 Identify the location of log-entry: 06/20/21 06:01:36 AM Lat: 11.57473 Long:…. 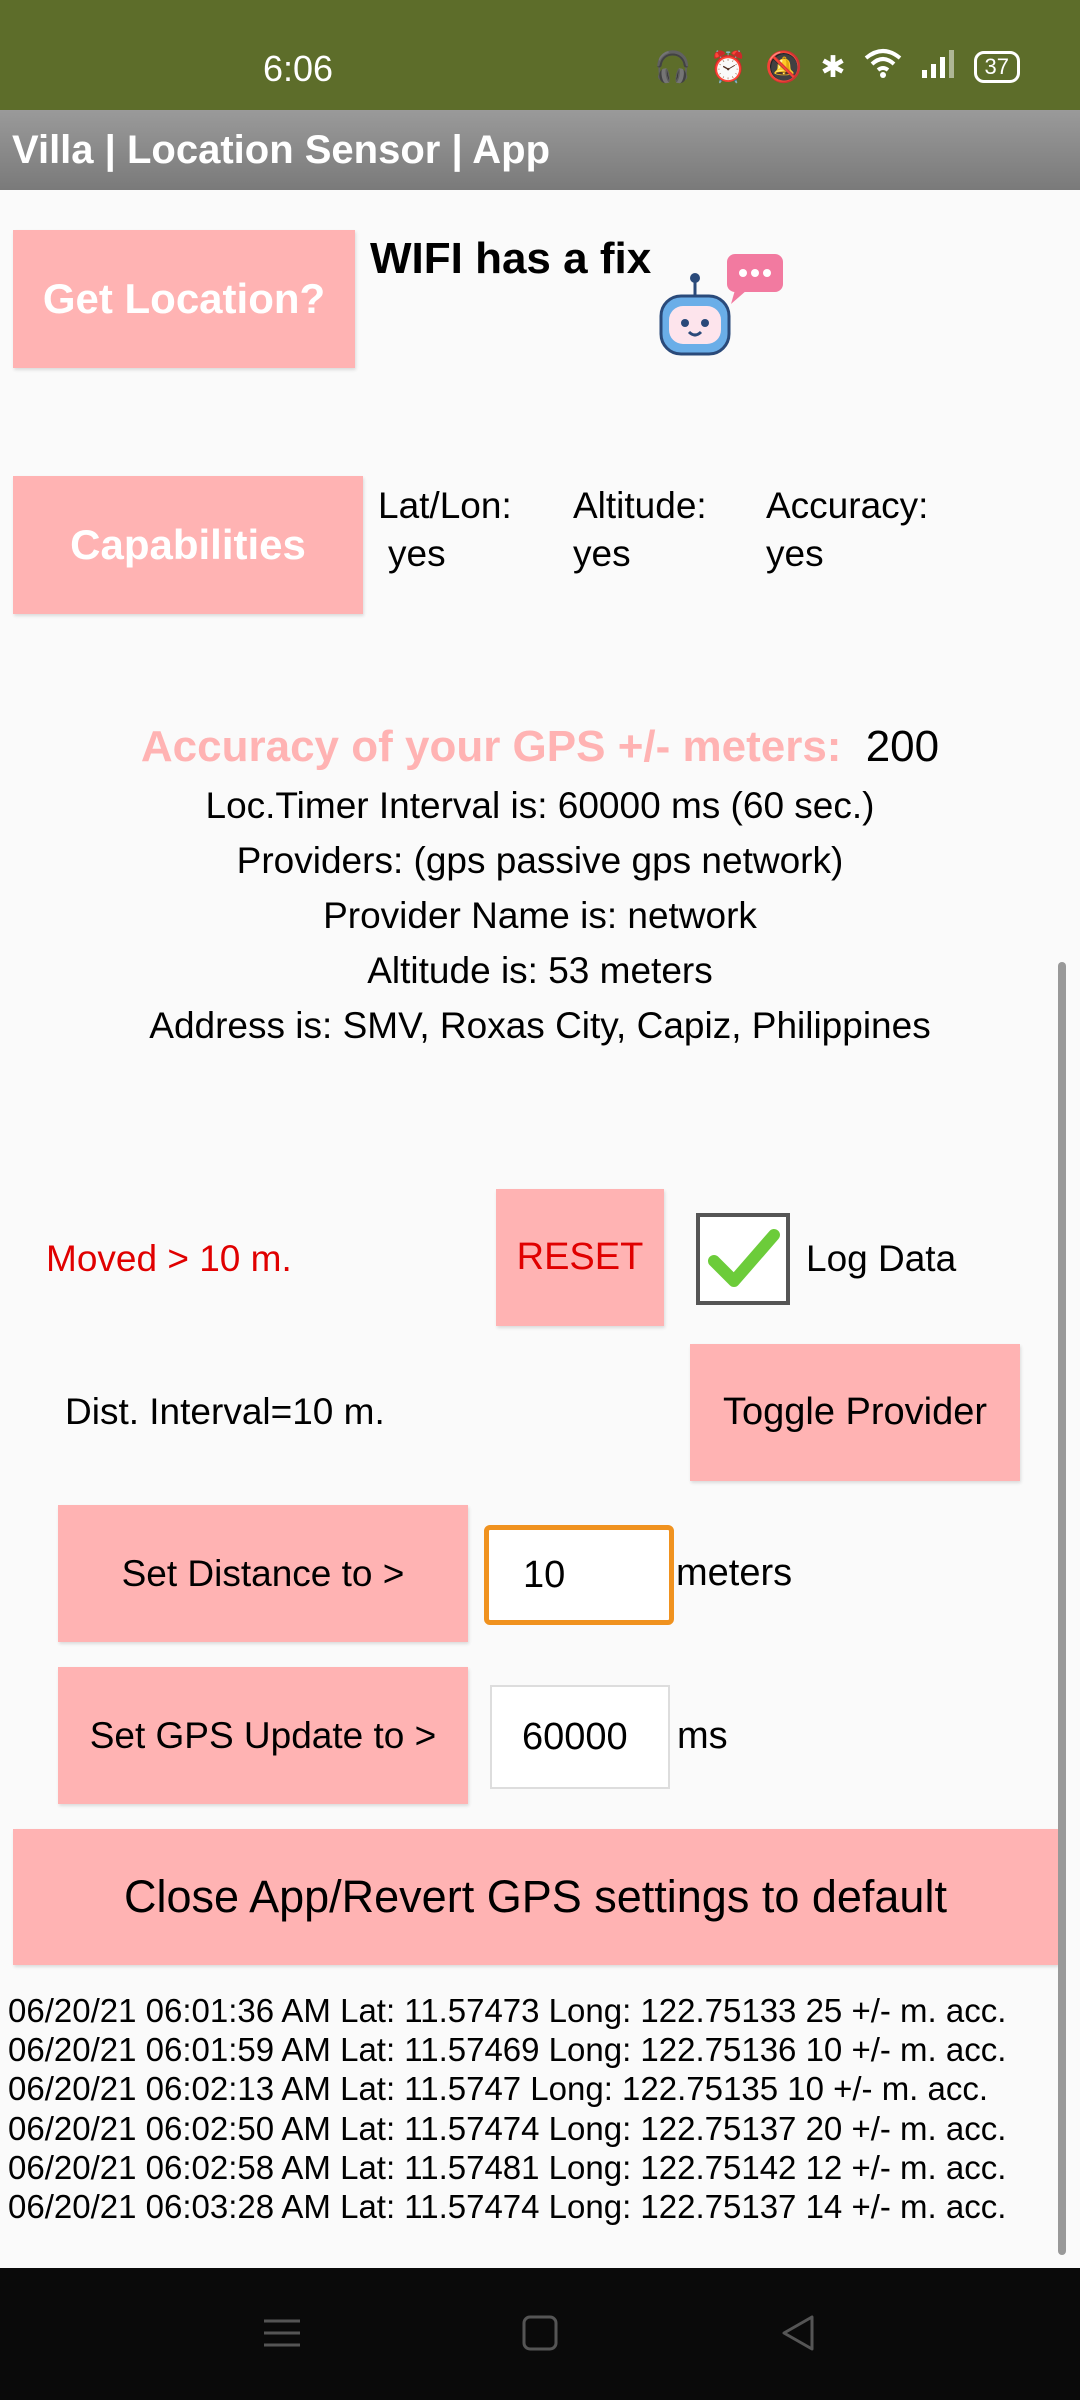
(507, 2010).